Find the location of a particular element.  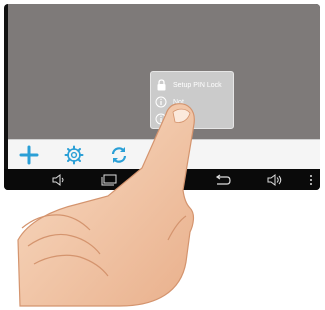

bottom-toolbar is located at coordinates (164, 154).